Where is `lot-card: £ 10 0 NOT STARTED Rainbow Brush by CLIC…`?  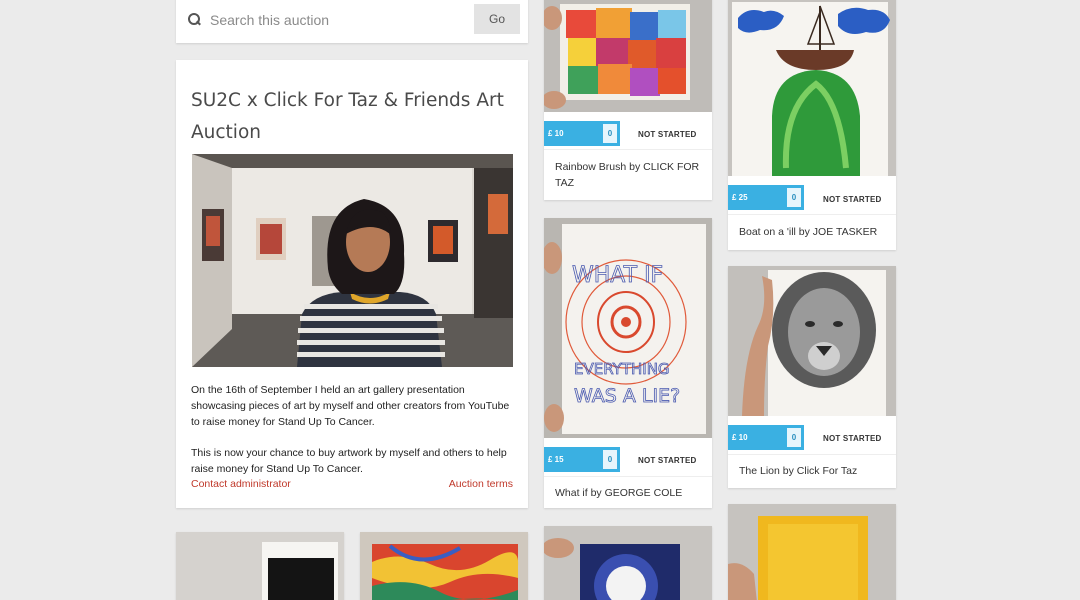 lot-card: £ 10 0 NOT STARTED Rainbow Brush by CLIC… is located at coordinates (628, 100).